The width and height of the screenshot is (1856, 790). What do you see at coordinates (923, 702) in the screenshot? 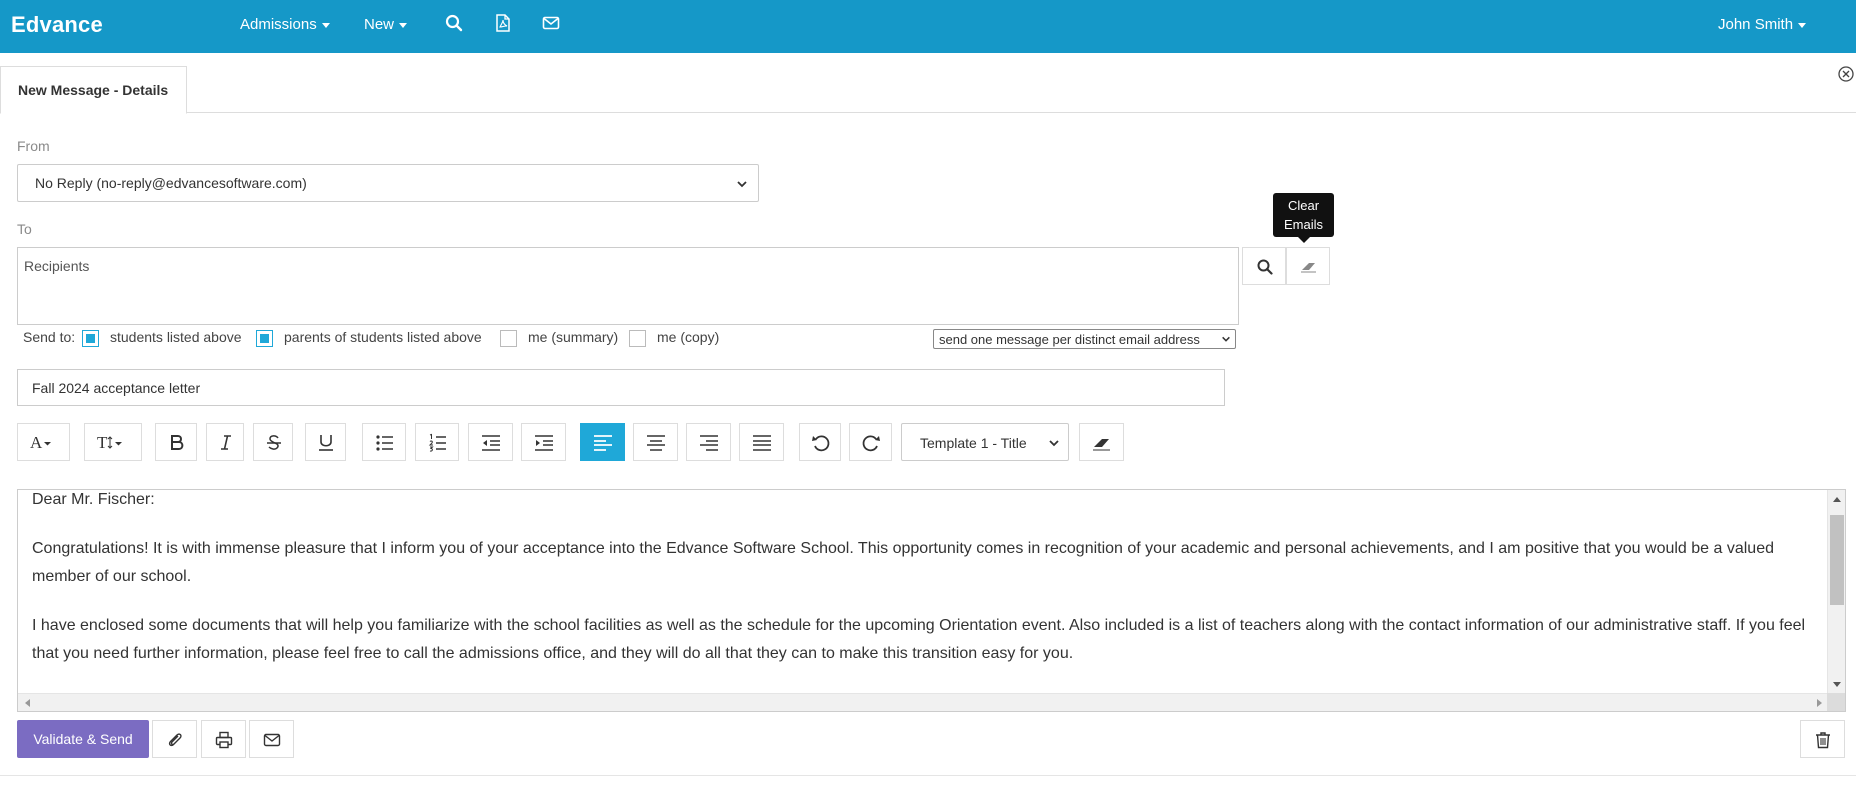
I see `horizontal-scrollbar` at bounding box center [923, 702].